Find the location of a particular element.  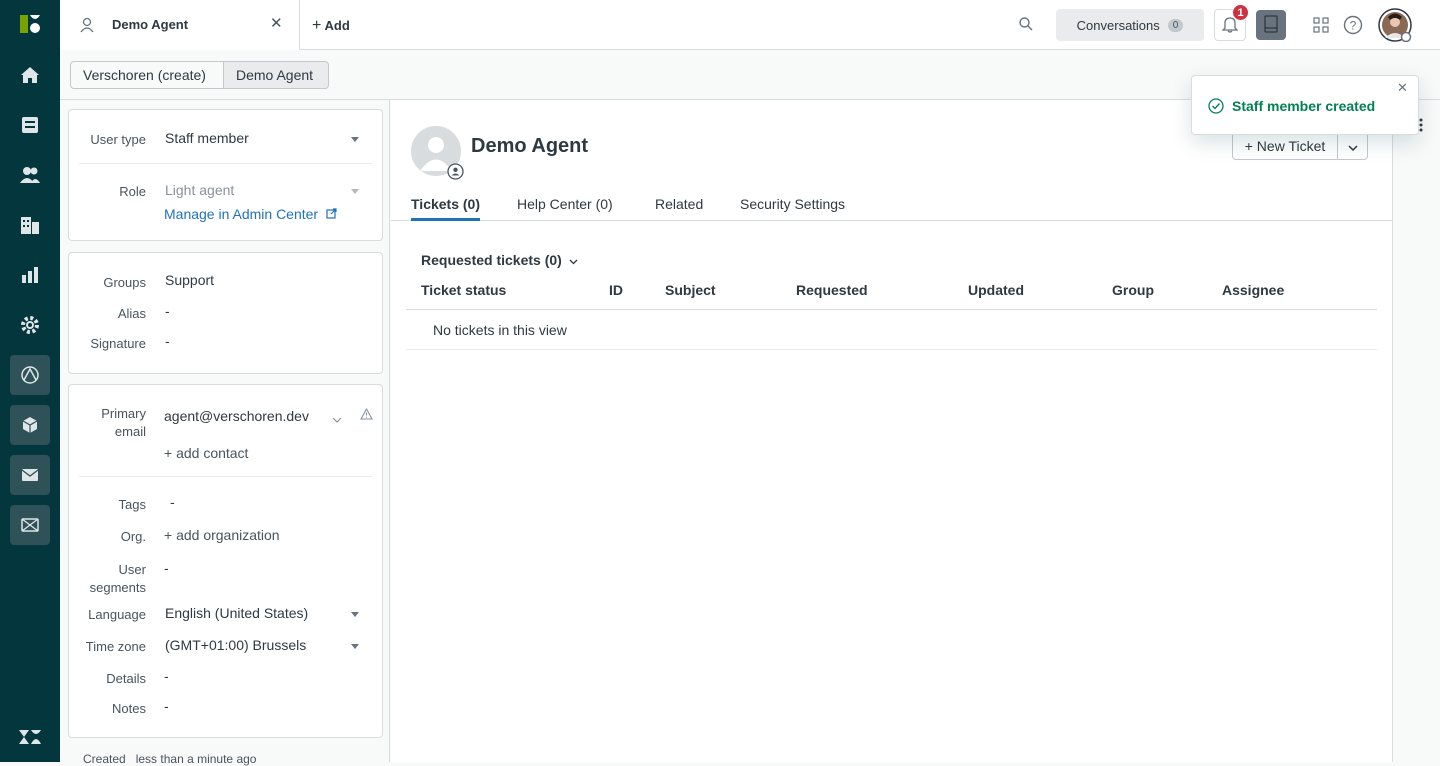

role-select: Light agent is located at coordinates (265, 191).